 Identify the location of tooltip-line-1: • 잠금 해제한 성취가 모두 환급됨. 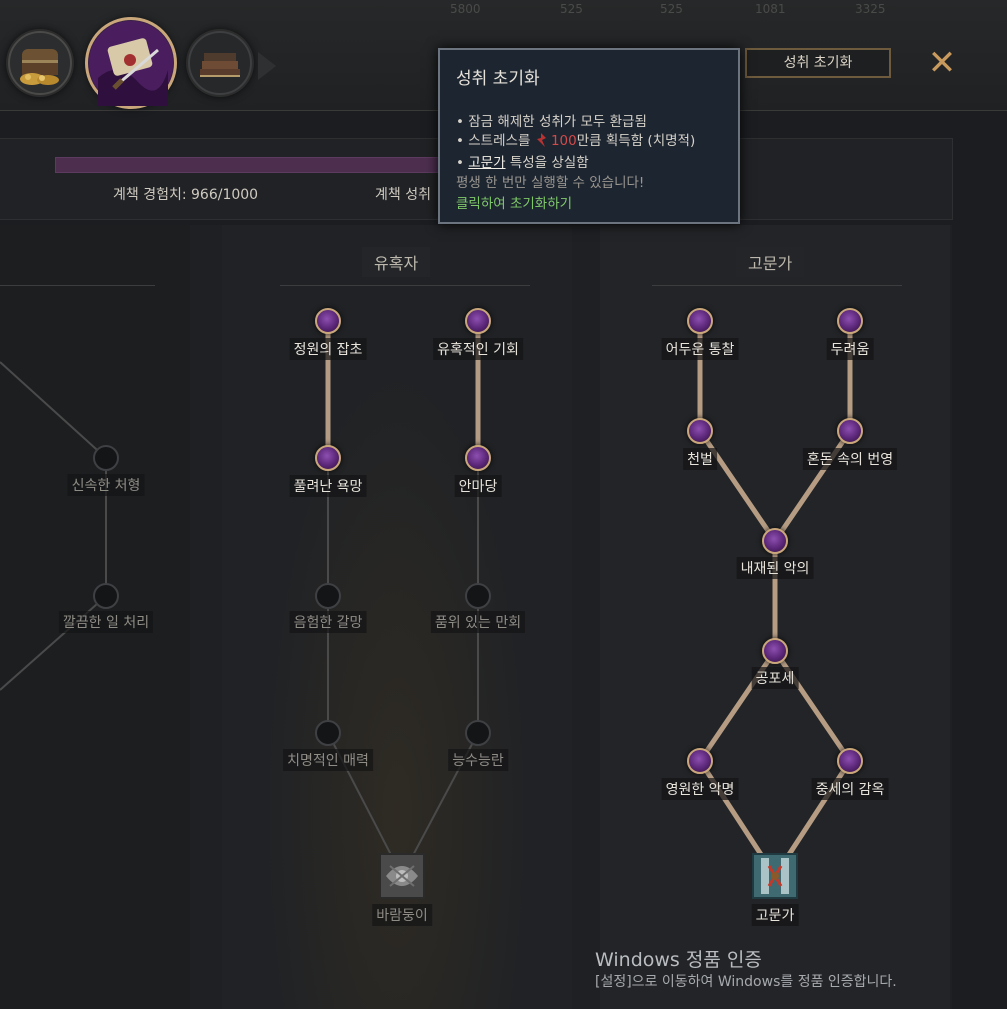
(551, 122).